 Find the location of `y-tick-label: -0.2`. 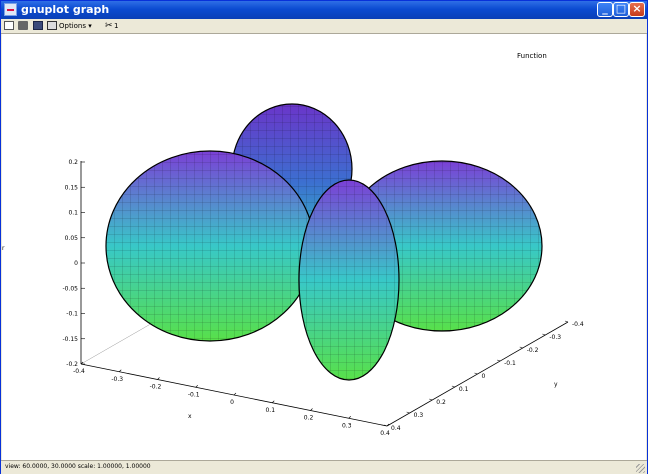

y-tick-label: -0.2 is located at coordinates (533, 350).